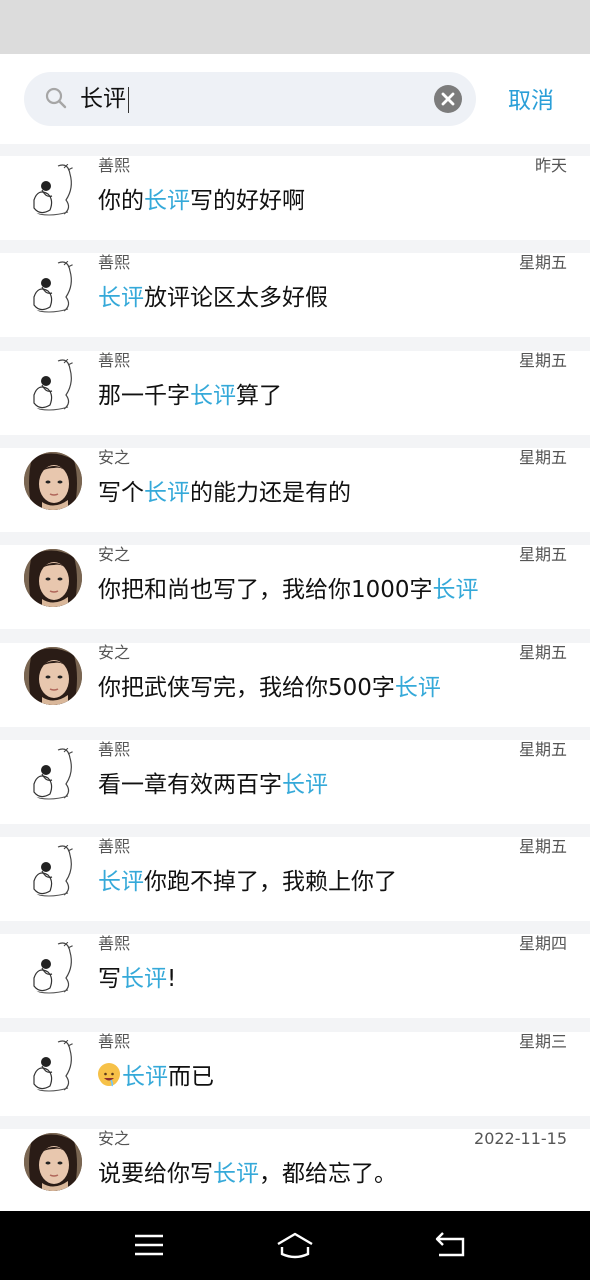  I want to click on result-row: 善熙 星期五看一章有效两百字长评, so click(295, 781).